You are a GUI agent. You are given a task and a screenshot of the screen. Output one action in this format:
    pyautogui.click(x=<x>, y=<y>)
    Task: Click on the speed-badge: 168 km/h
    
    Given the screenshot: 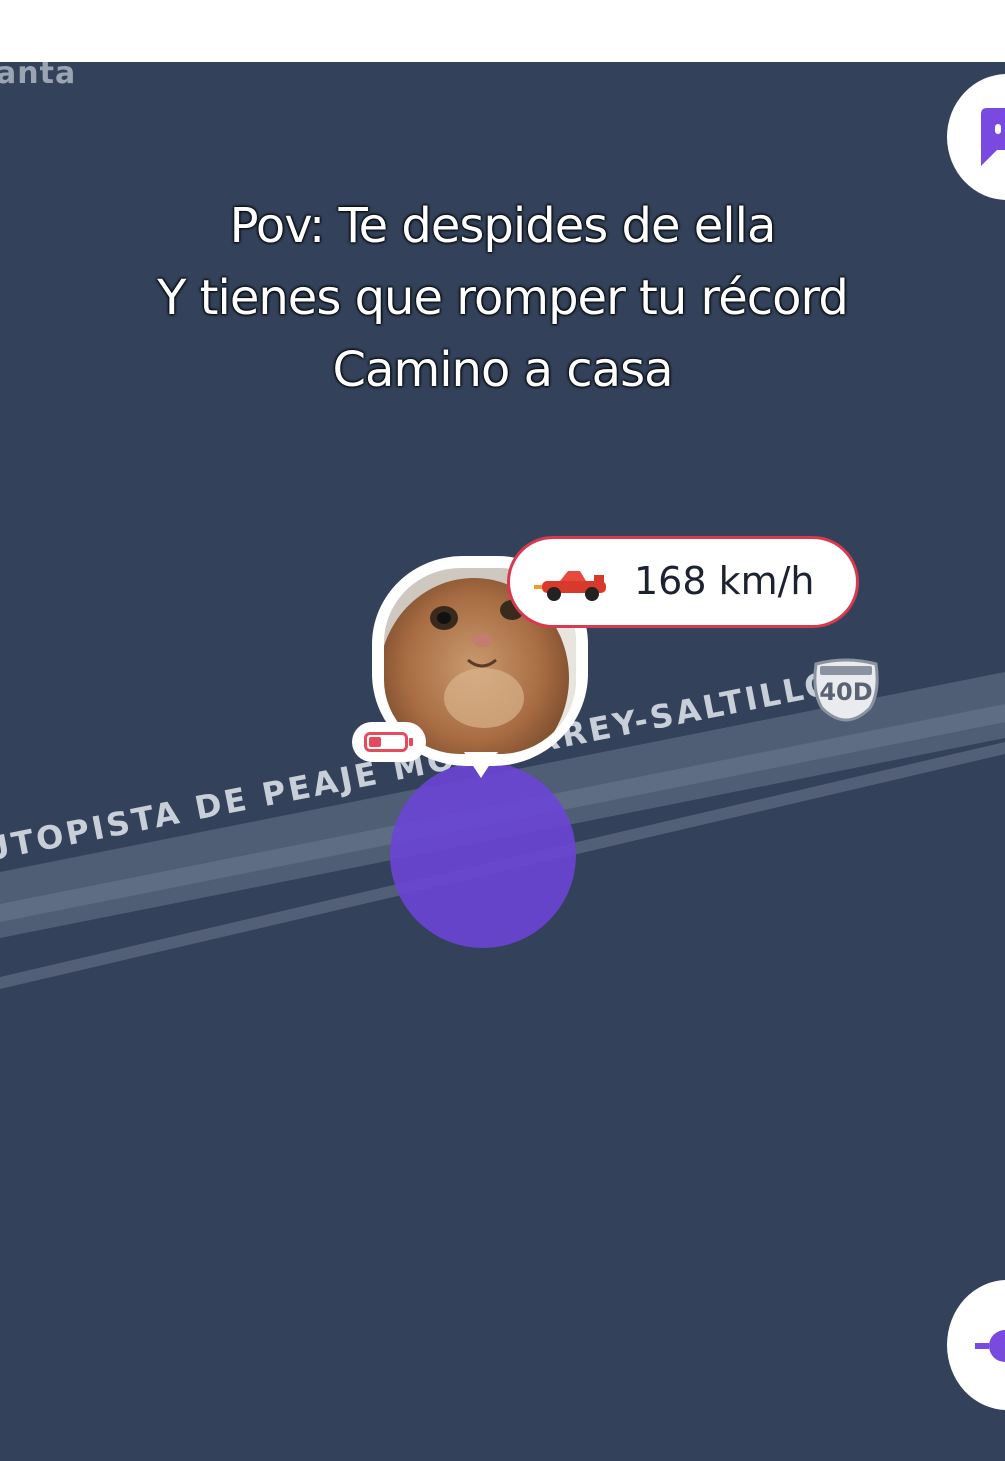 What is the action you would take?
    pyautogui.click(x=683, y=582)
    